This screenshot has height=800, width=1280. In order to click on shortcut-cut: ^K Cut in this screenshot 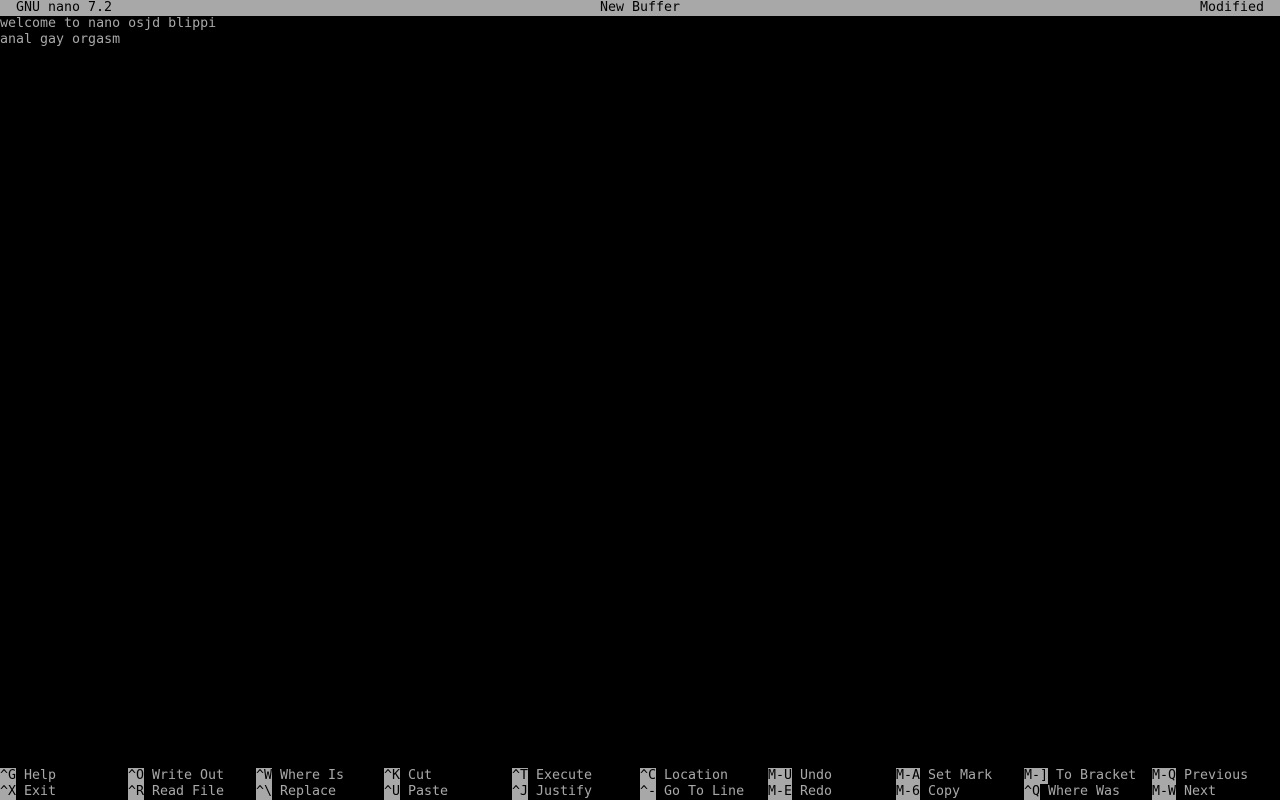, I will do `click(408, 776)`.